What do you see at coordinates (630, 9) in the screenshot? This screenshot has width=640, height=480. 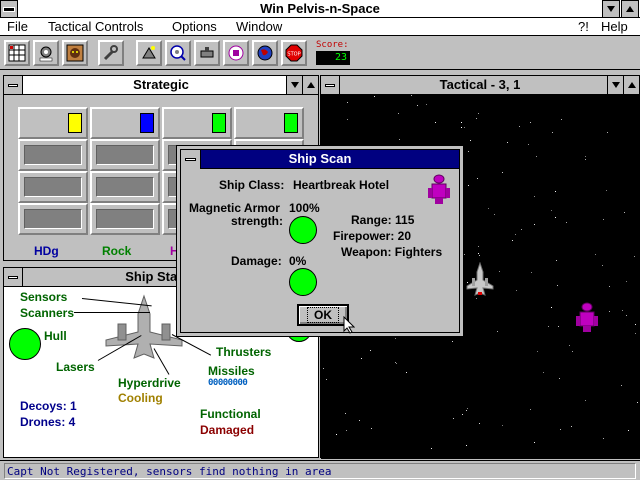 I see `maximize-button` at bounding box center [630, 9].